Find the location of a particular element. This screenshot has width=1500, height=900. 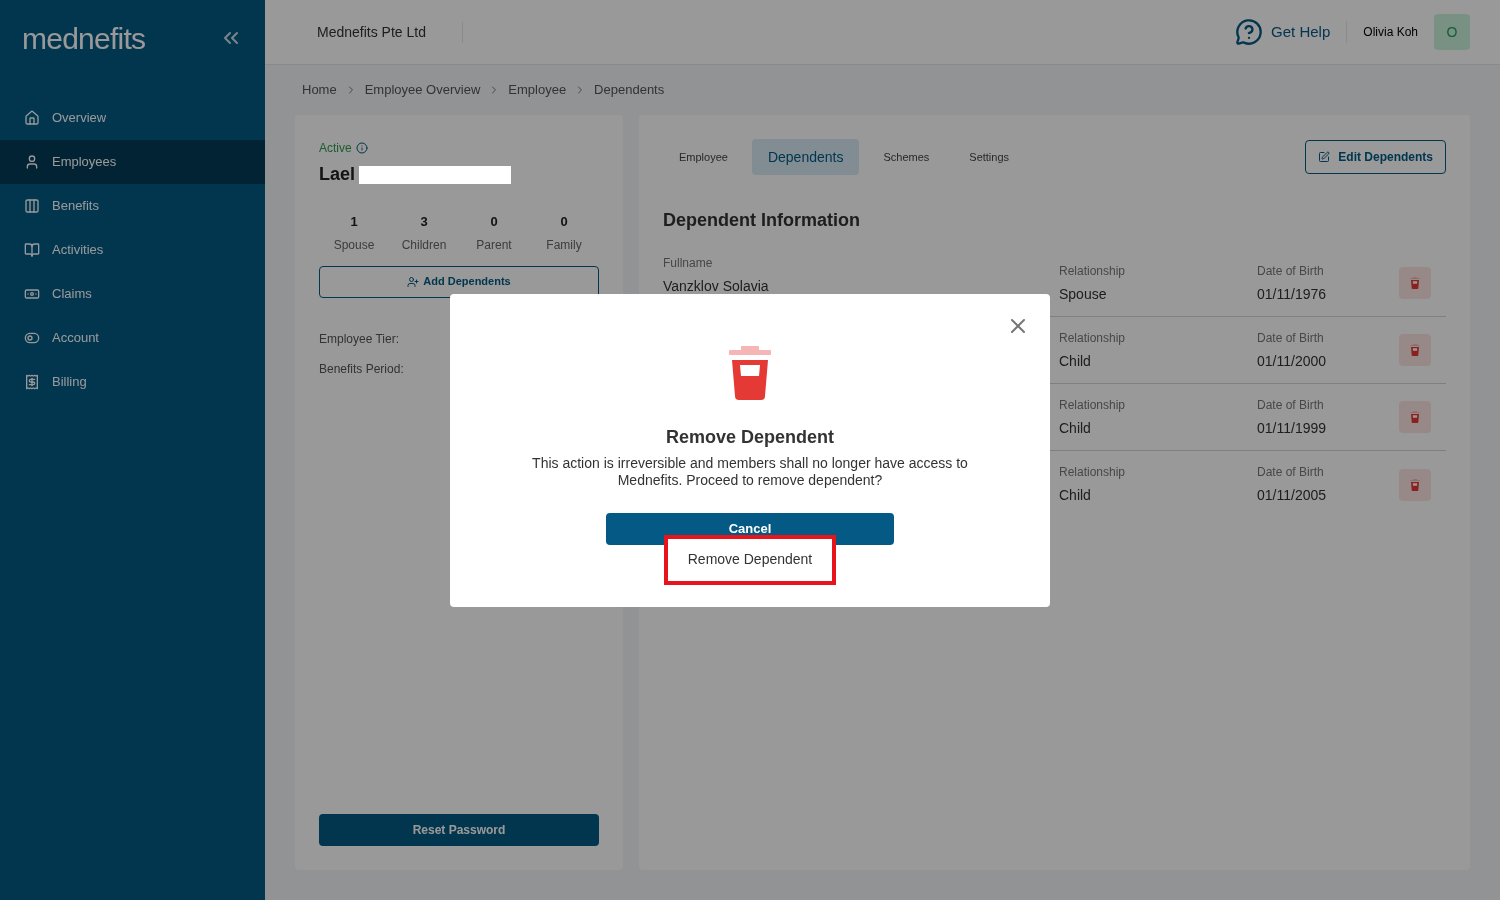

info-icon is located at coordinates (361, 148).